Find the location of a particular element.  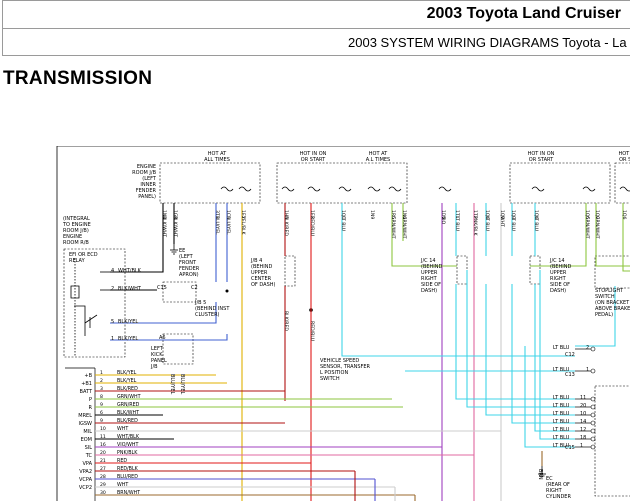

fuse-symbols is located at coordinates (425, 189).